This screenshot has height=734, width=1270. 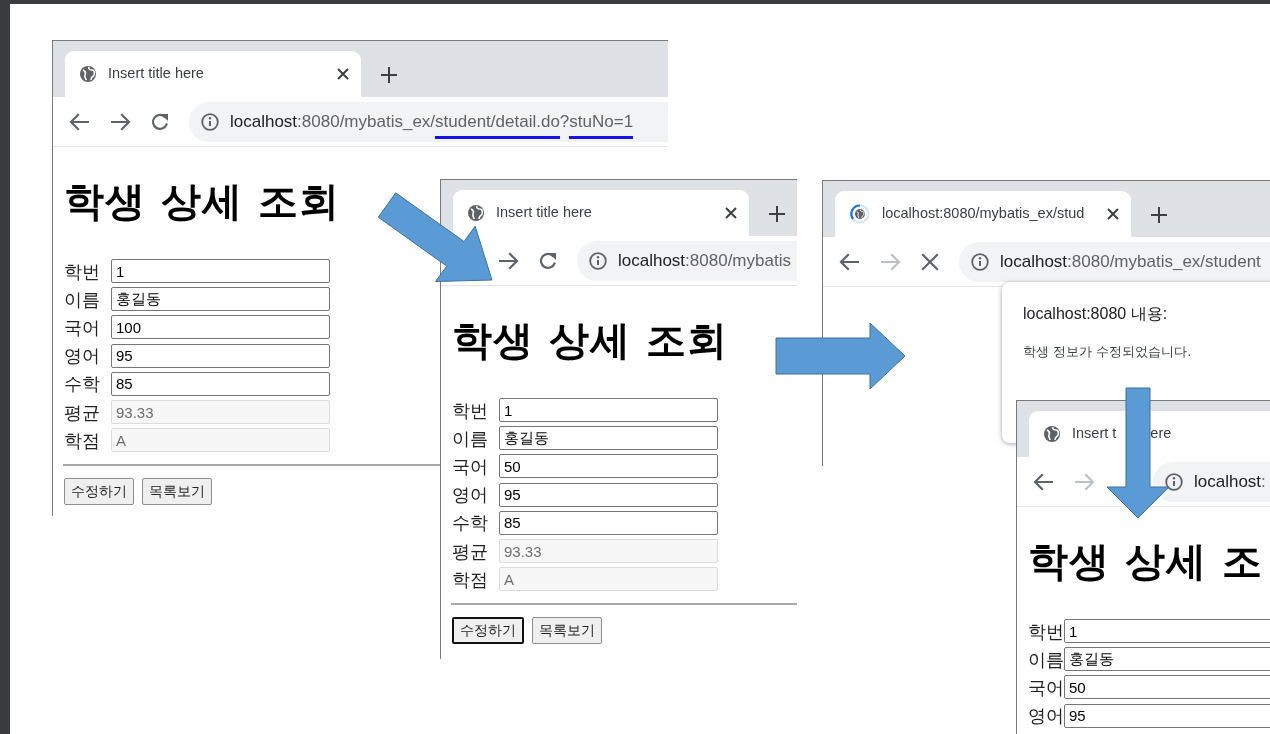 What do you see at coordinates (428, 121) in the screenshot?
I see `address-bar: localhost:8080/mybatis_ex/student/detail.do?stuNo=1` at bounding box center [428, 121].